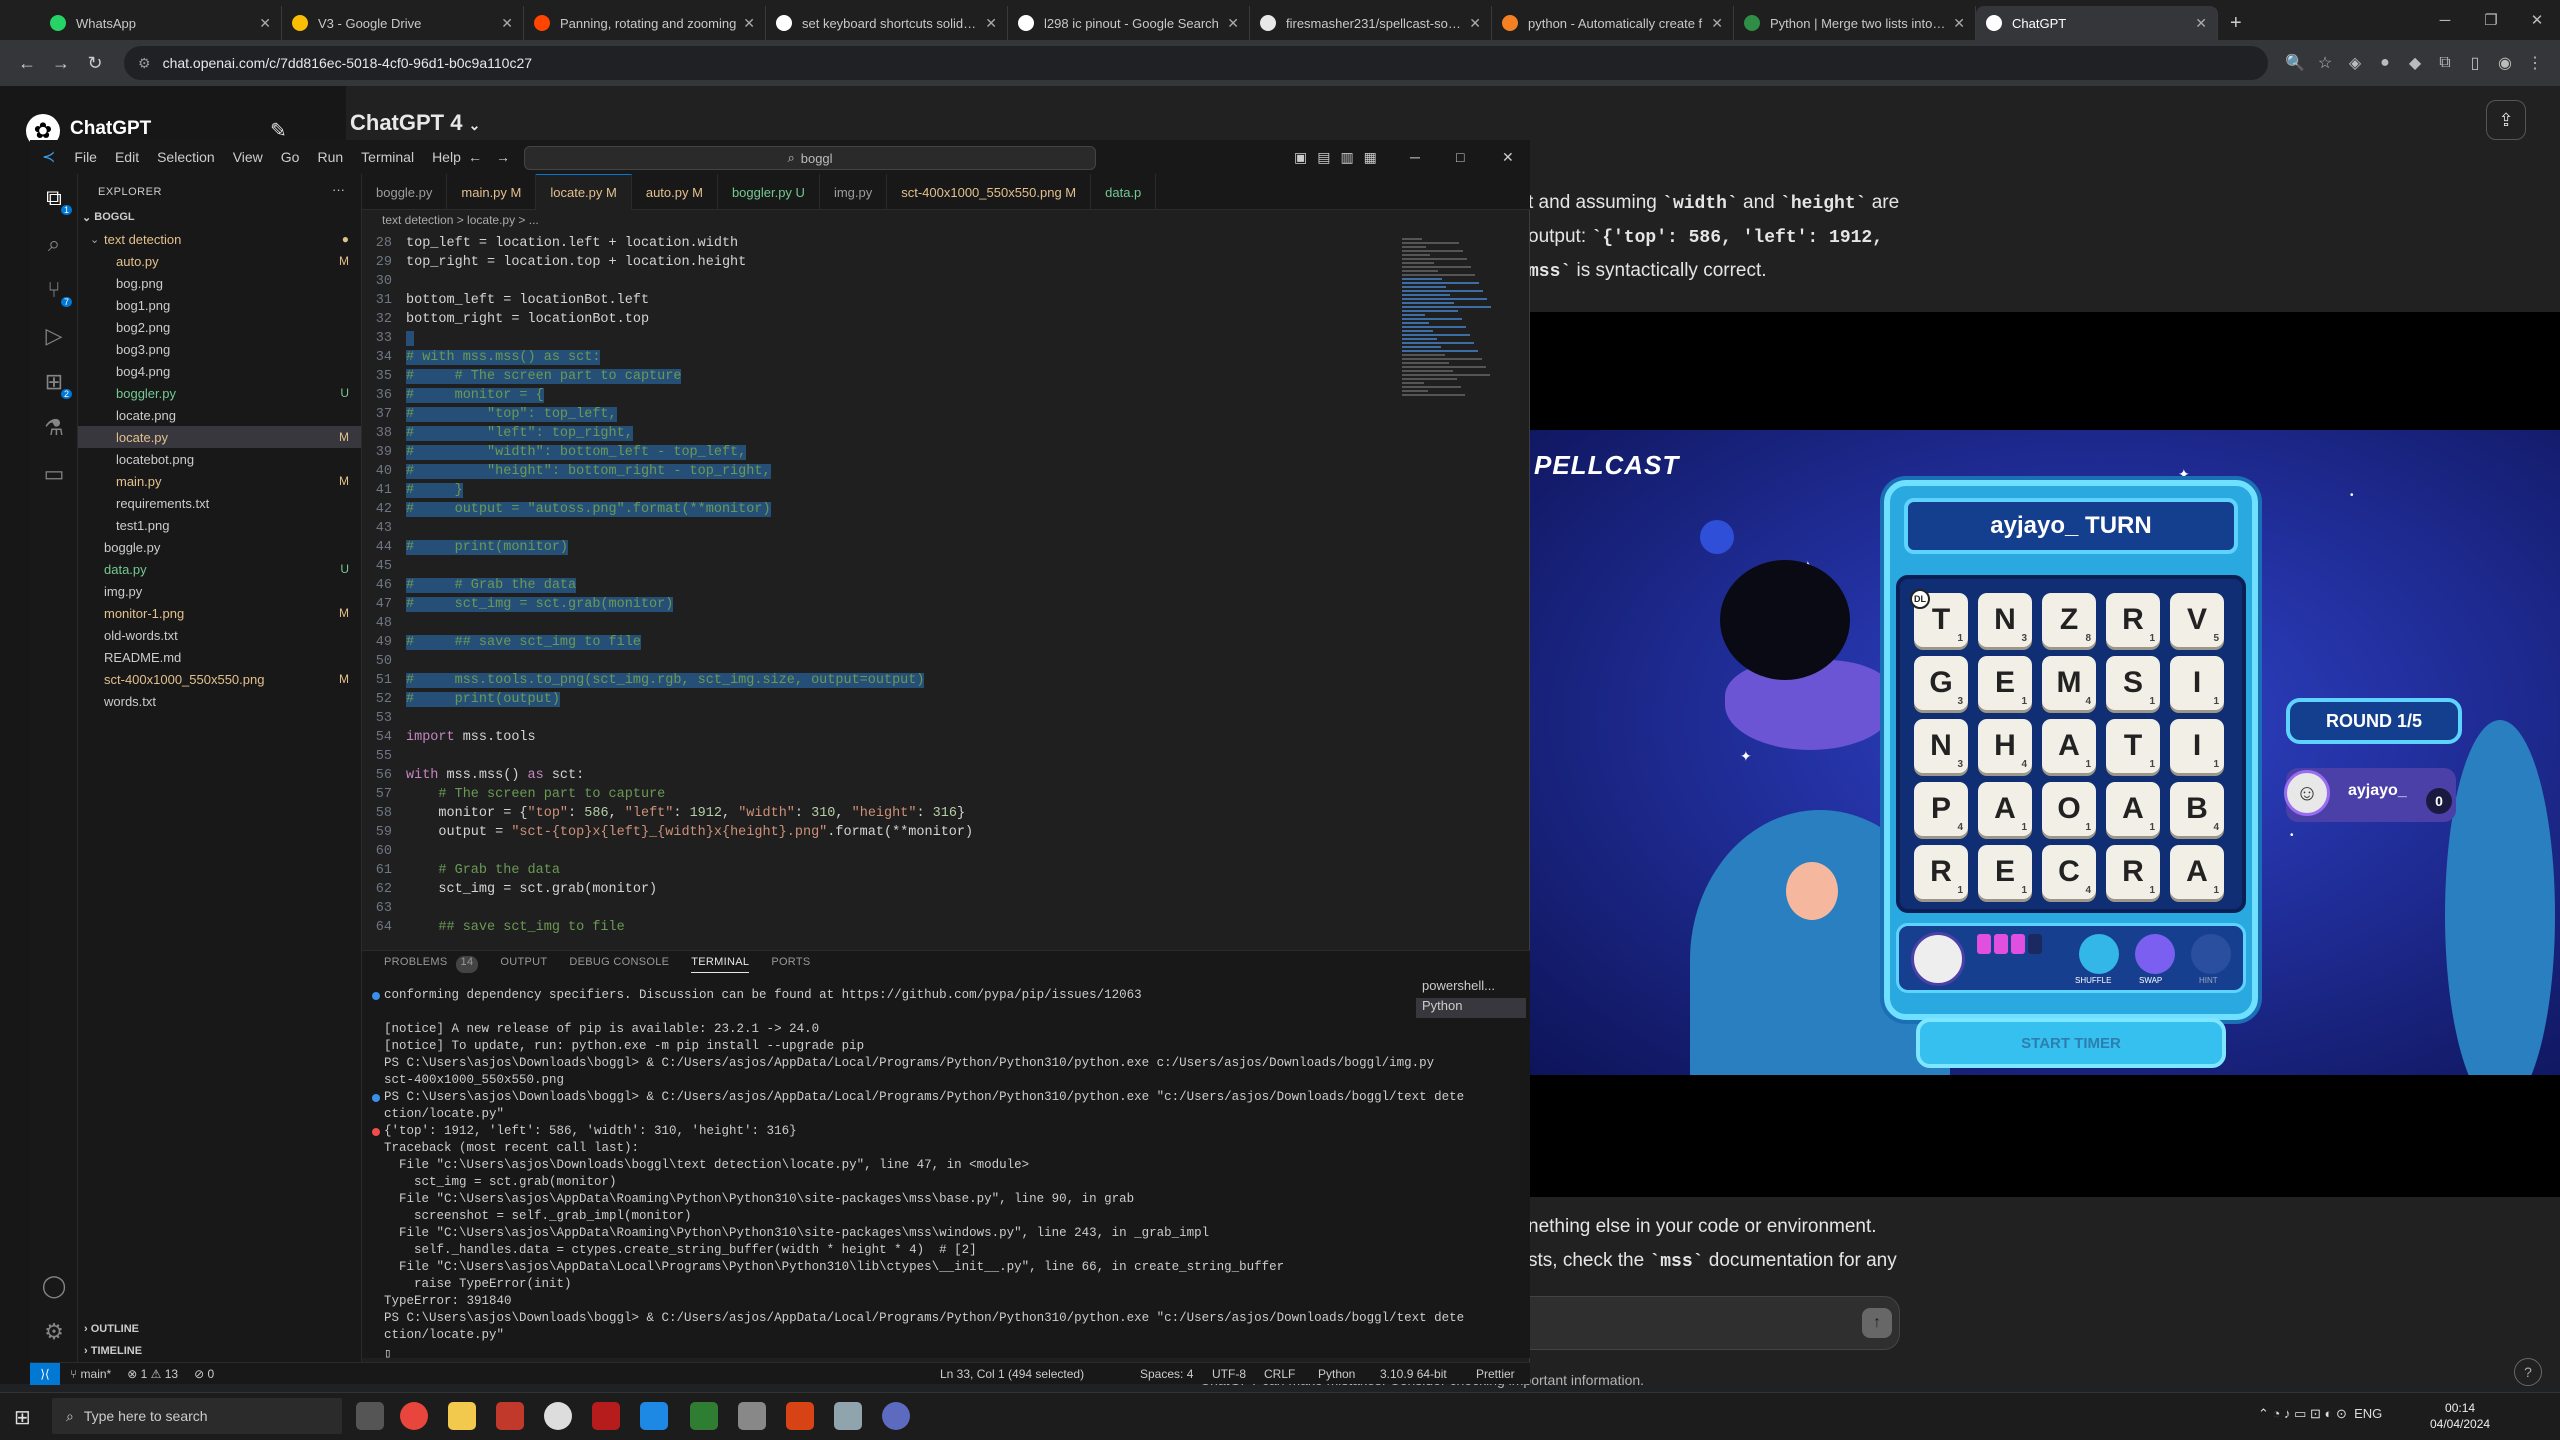 Image resolution: width=2560 pixels, height=1440 pixels. Describe the element at coordinates (1336, 1374) in the screenshot. I see `language-mode: Python` at that location.